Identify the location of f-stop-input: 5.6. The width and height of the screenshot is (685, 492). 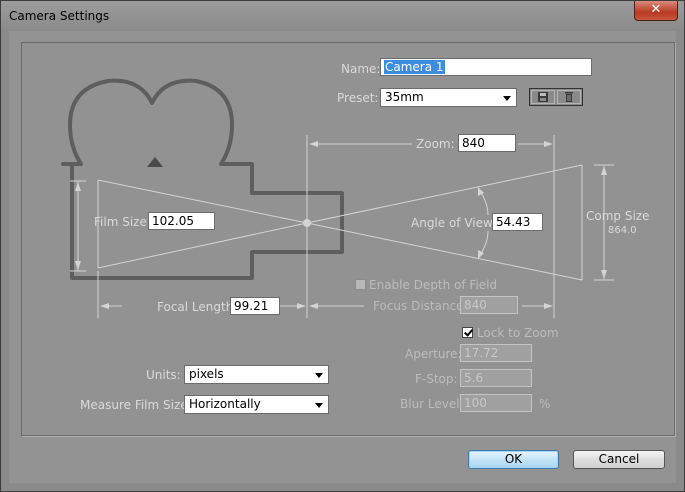
(496, 378).